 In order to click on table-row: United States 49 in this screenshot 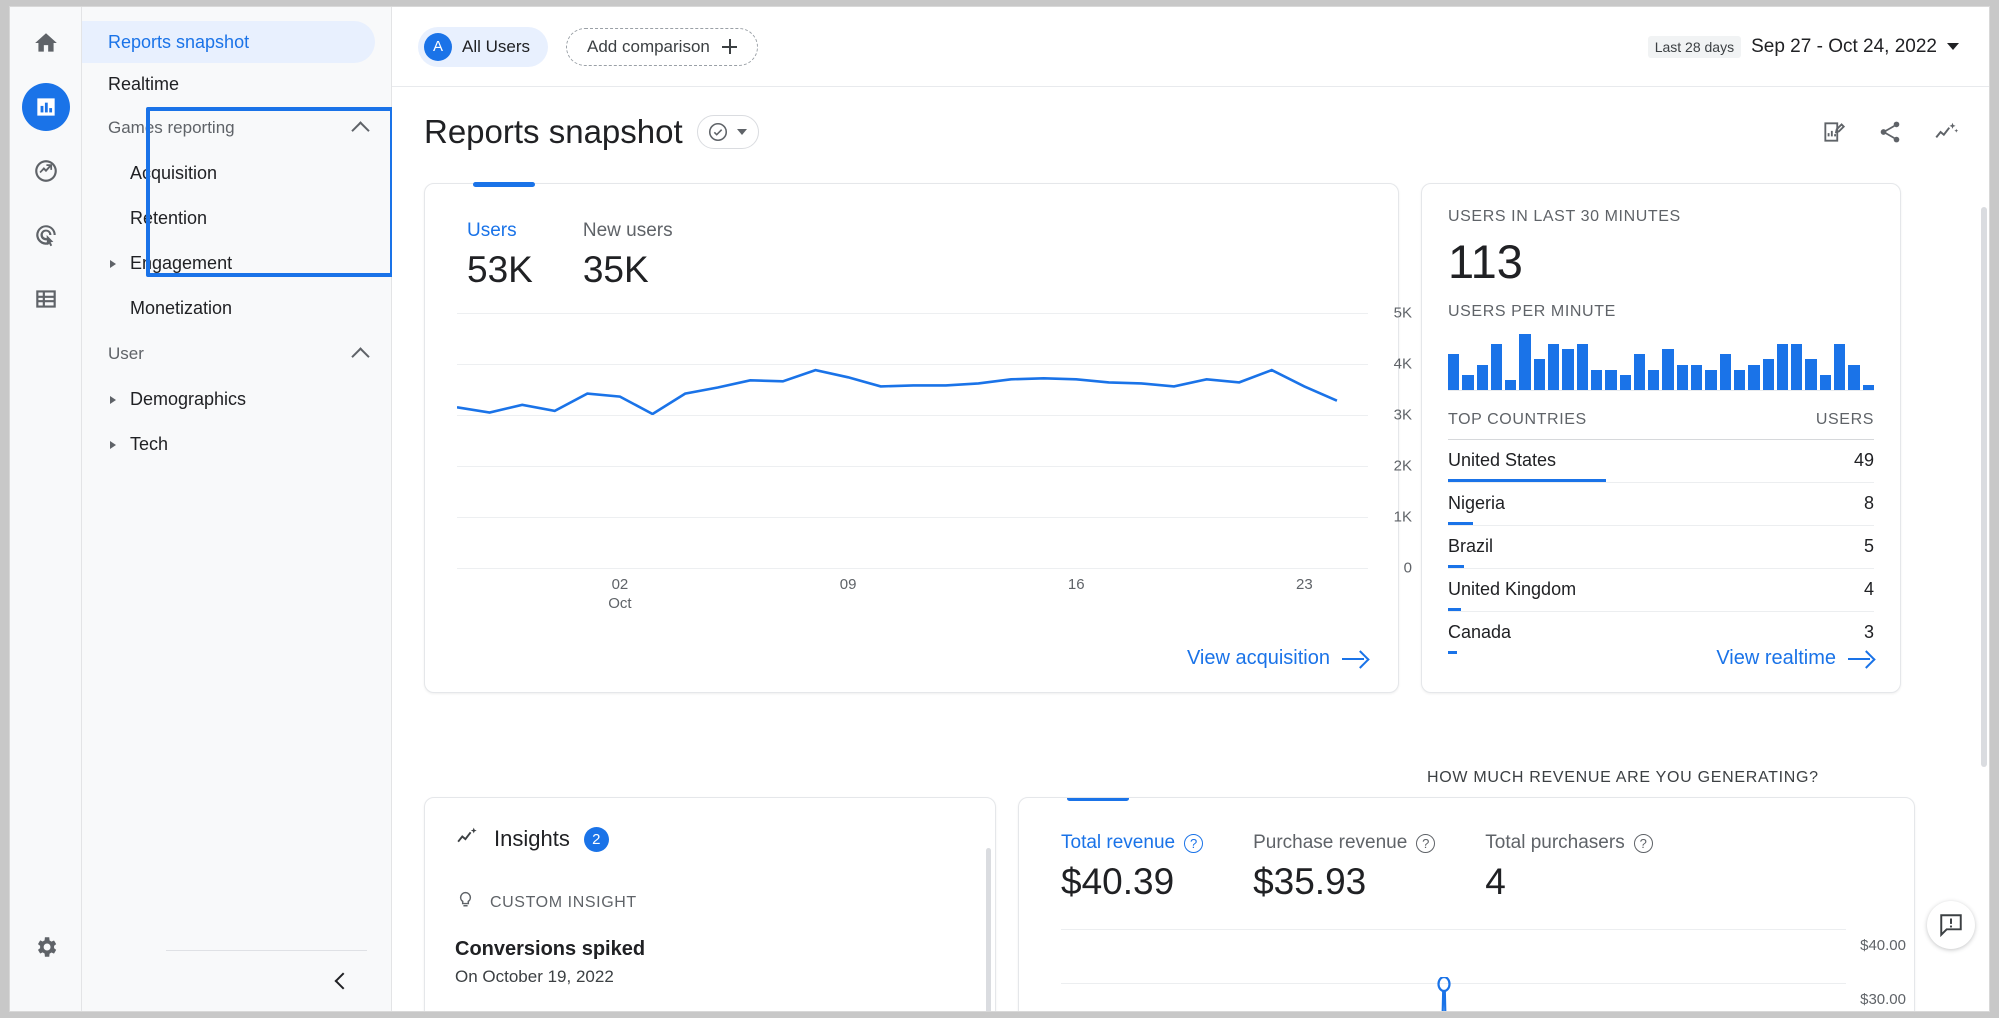, I will do `click(1661, 460)`.